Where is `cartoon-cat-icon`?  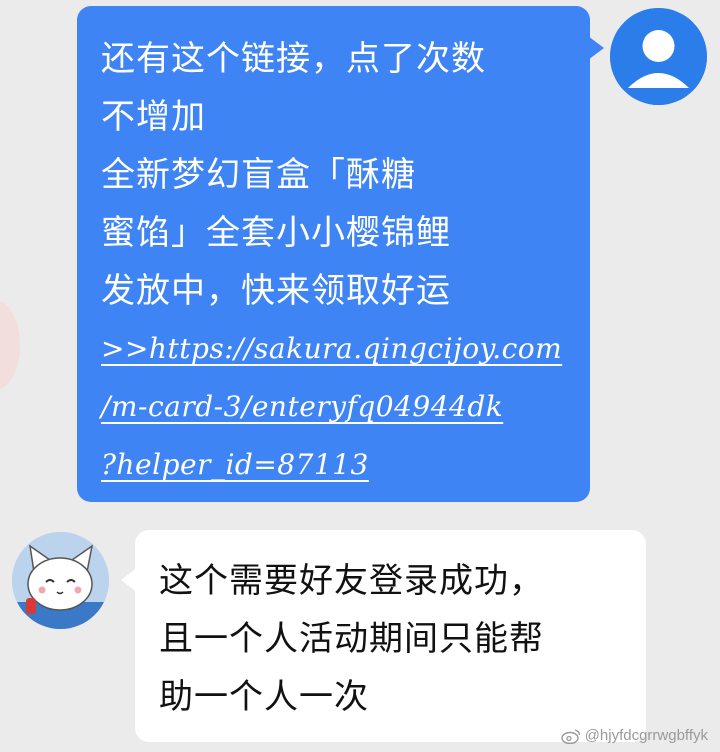 cartoon-cat-icon is located at coordinates (60, 580).